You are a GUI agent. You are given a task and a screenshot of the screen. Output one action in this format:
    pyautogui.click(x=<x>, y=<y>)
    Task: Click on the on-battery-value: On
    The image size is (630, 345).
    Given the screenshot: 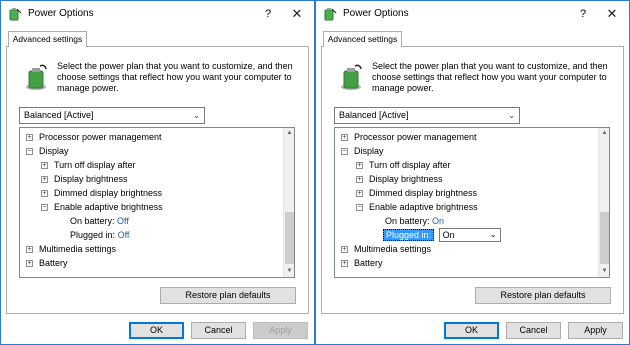 What is the action you would take?
    pyautogui.click(x=438, y=221)
    